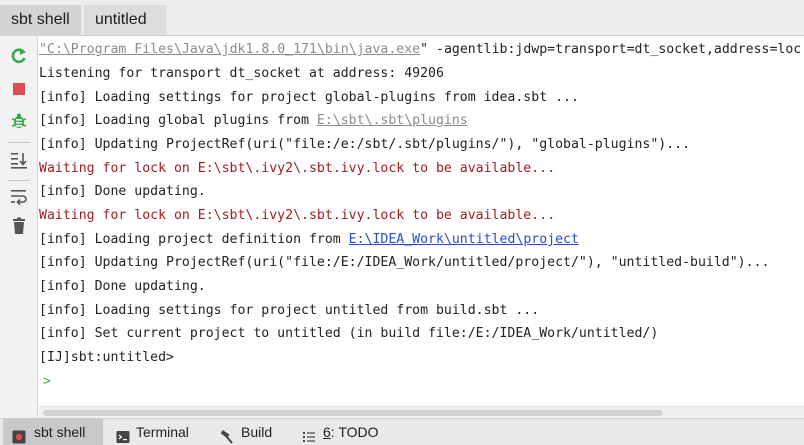 Image resolution: width=804 pixels, height=445 pixels. I want to click on hammer-icon, so click(227, 435).